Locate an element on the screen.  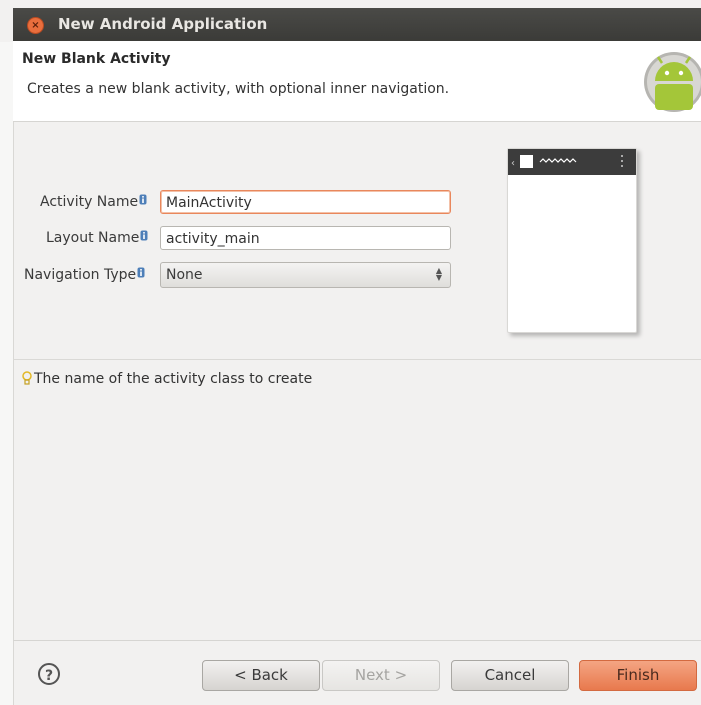
lightbulb-icon is located at coordinates (27, 378).